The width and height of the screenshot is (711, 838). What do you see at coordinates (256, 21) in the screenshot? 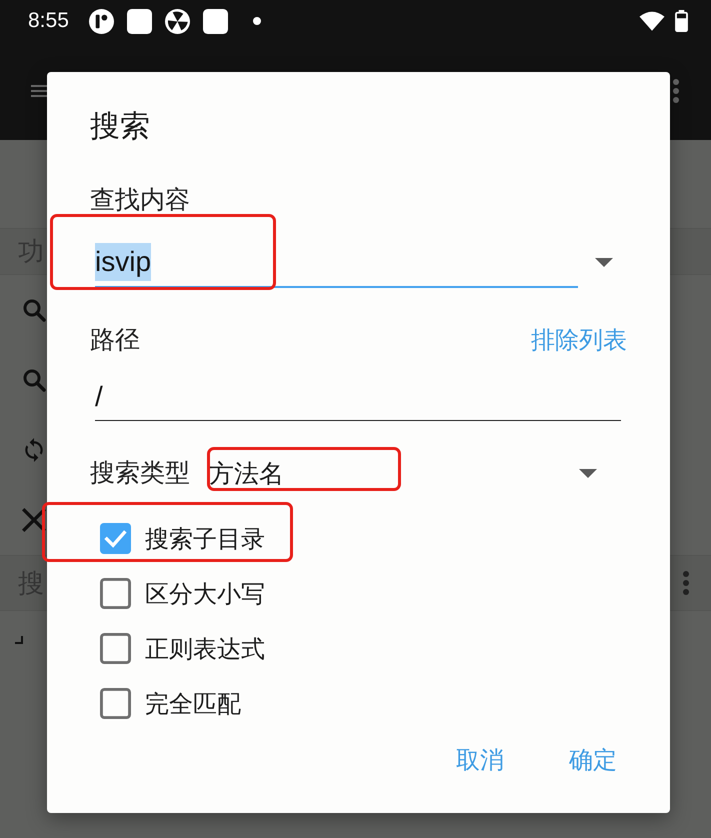
I see `dot-icon` at bounding box center [256, 21].